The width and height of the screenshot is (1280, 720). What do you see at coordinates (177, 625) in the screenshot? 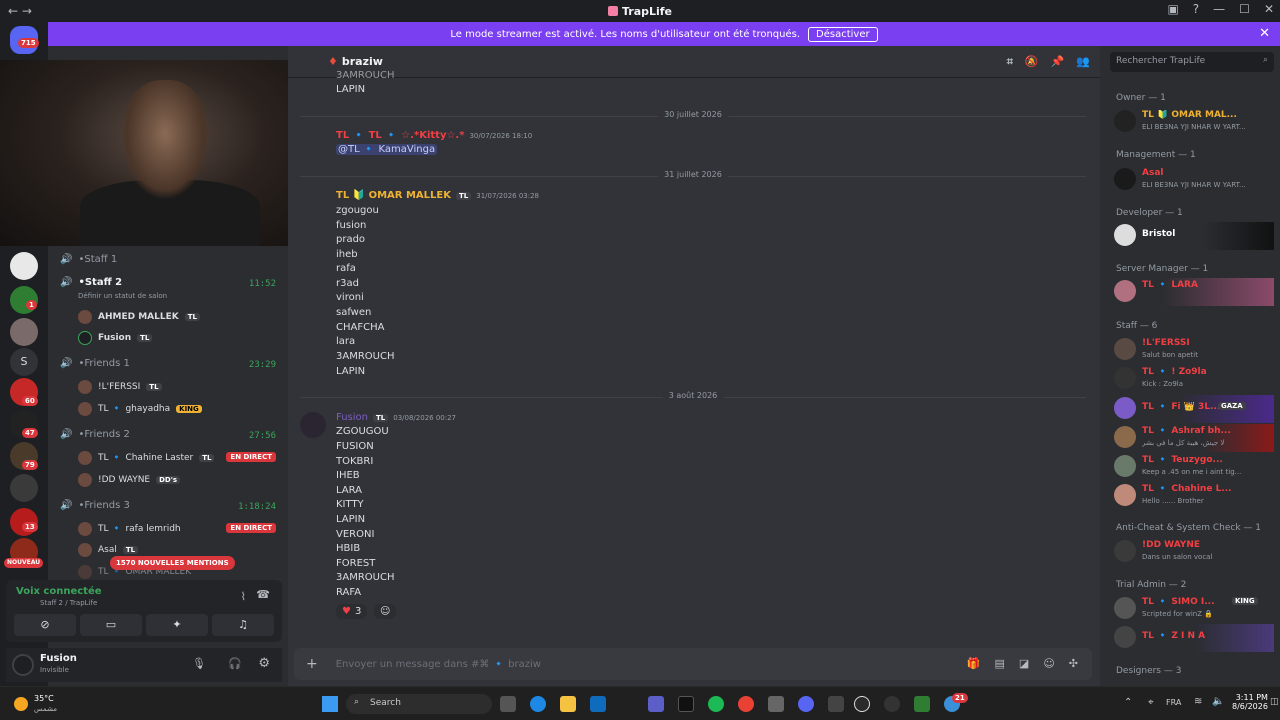
I see `activities-button: ✦` at bounding box center [177, 625].